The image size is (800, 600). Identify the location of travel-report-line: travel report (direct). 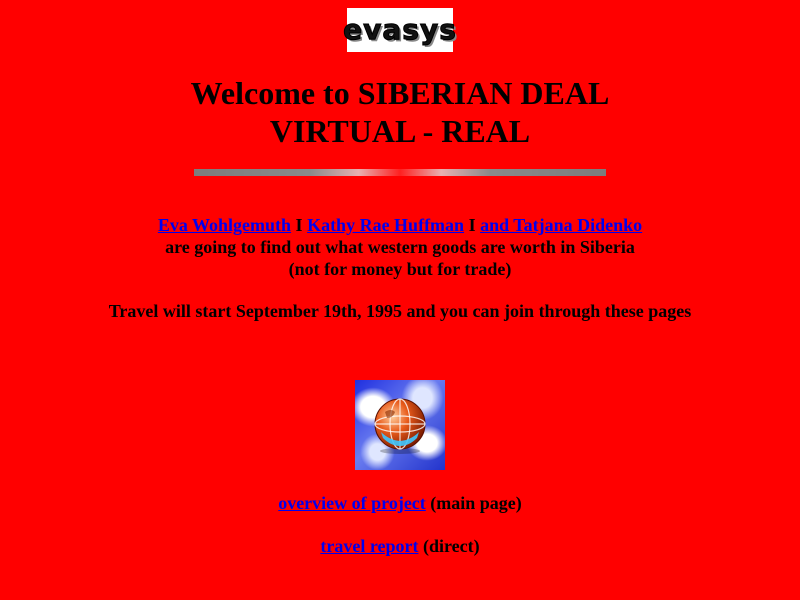
(400, 546).